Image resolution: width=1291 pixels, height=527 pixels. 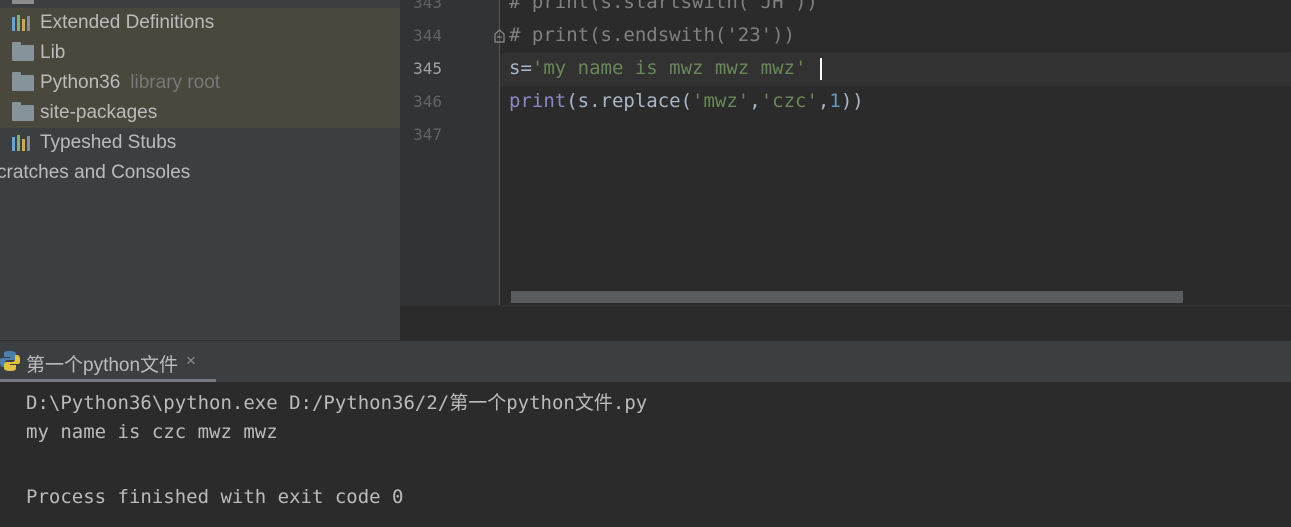 What do you see at coordinates (499, 152) in the screenshot?
I see `gutter-separator` at bounding box center [499, 152].